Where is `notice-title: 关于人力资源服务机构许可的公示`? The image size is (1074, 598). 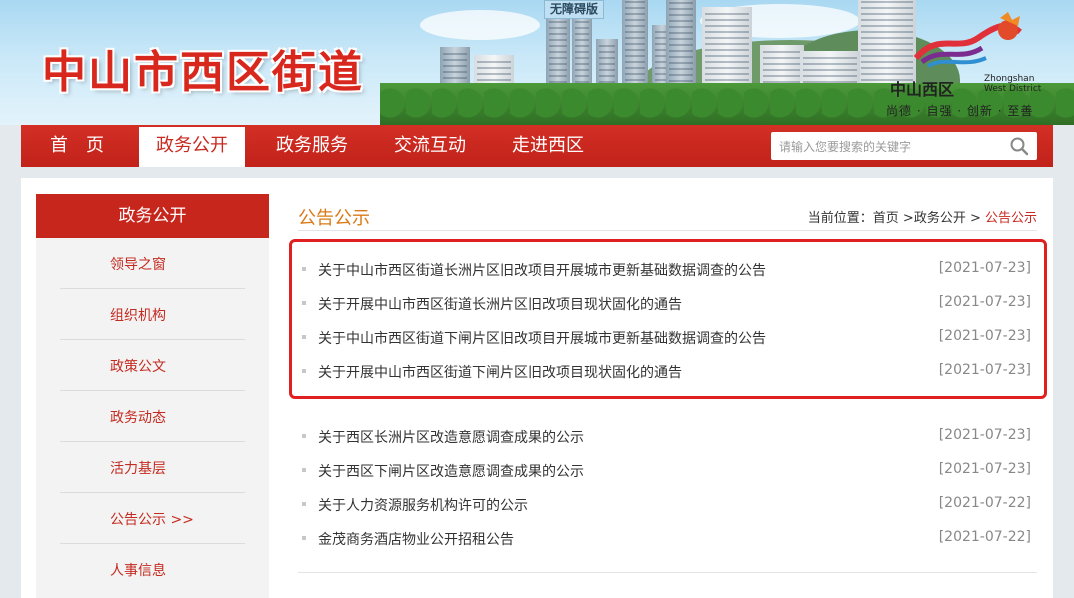 notice-title: 关于人力资源服务机构许可的公示 is located at coordinates (423, 505).